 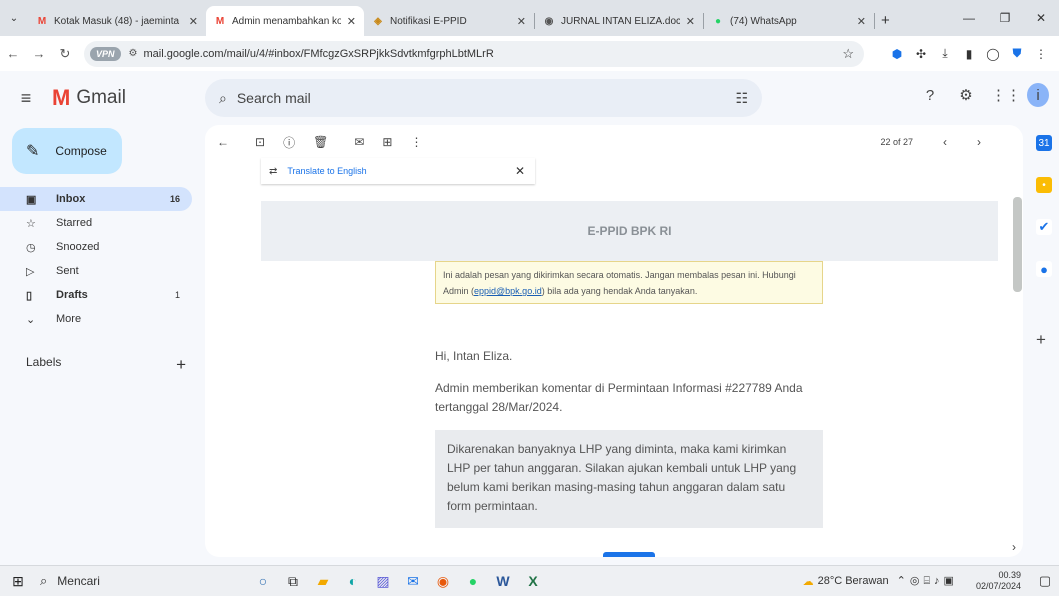 What do you see at coordinates (96, 199) in the screenshot?
I see `sidebar-item-inbox: ▣ Inbox 16` at bounding box center [96, 199].